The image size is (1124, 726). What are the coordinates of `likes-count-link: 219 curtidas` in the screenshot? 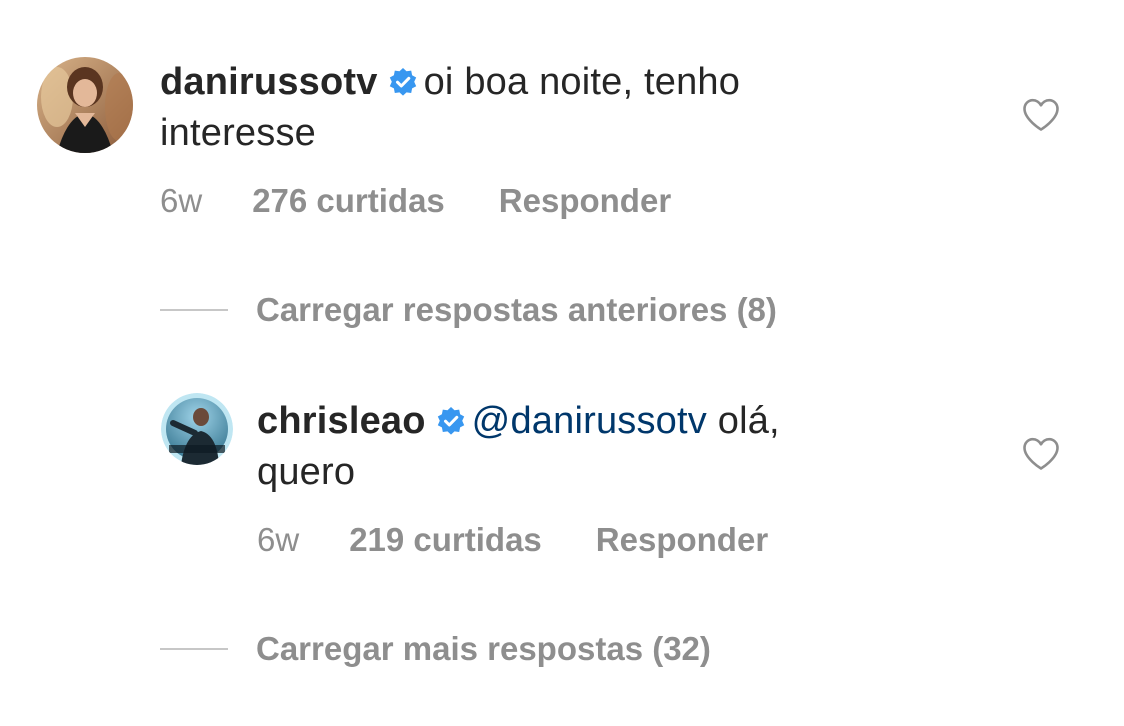 It's located at (445, 540).